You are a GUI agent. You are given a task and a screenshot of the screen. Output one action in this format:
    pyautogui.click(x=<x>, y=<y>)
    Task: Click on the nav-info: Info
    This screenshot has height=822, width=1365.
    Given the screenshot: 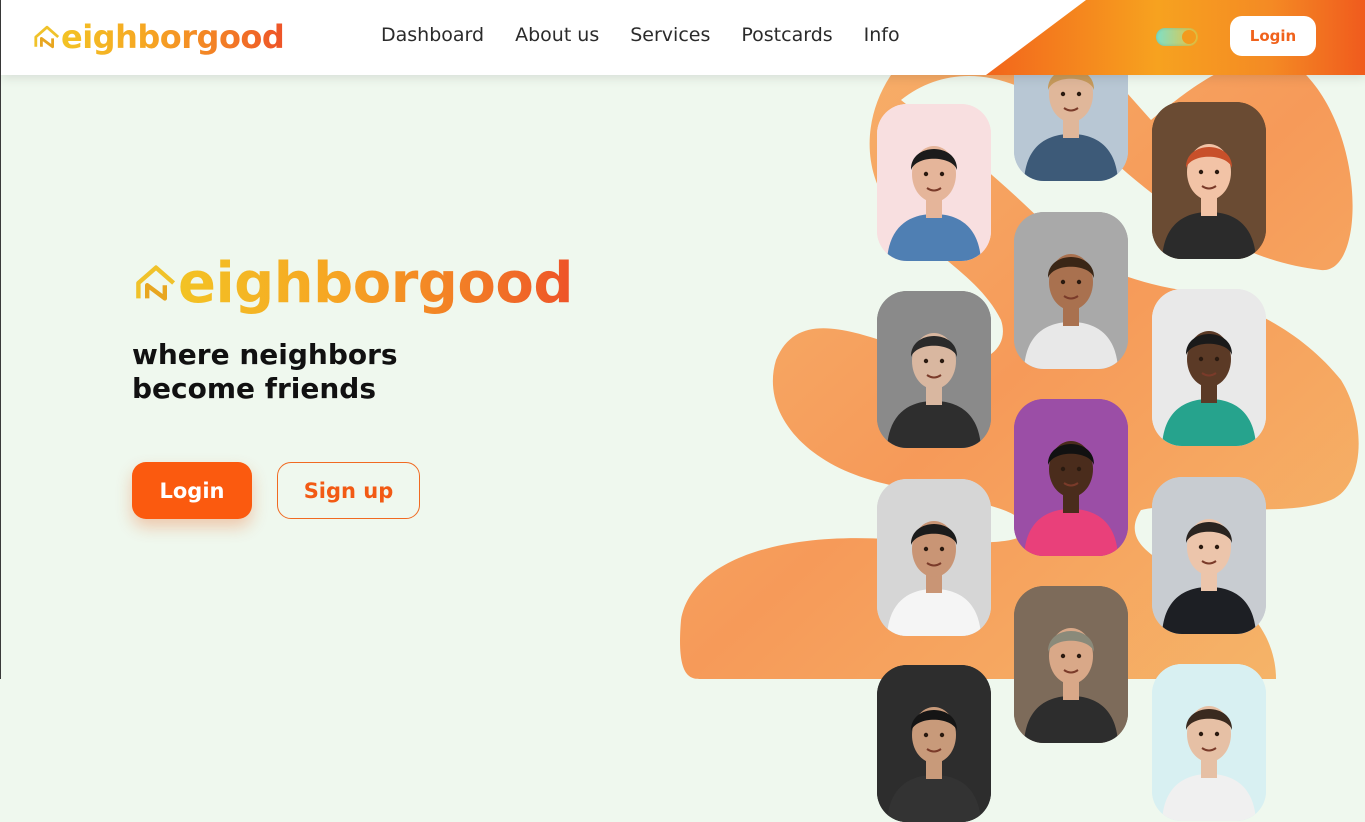 What is the action you would take?
    pyautogui.click(x=882, y=35)
    